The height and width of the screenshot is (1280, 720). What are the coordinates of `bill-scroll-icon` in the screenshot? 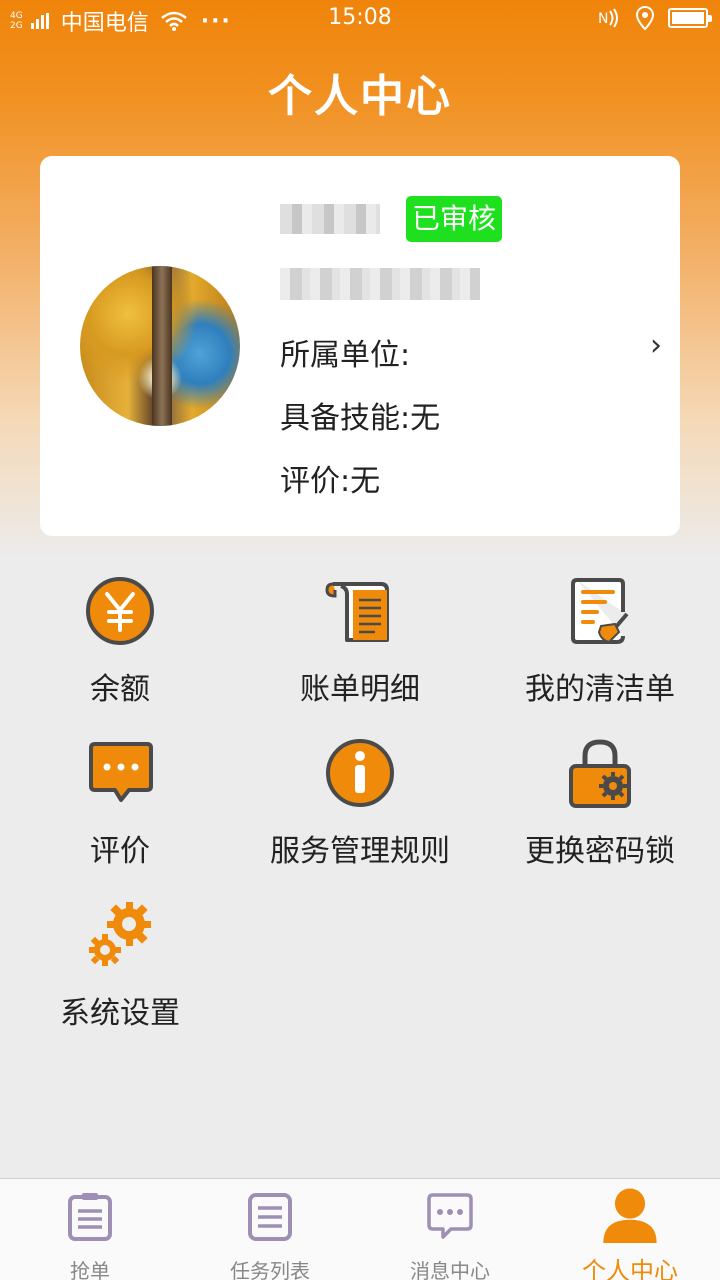 It's located at (357, 612).